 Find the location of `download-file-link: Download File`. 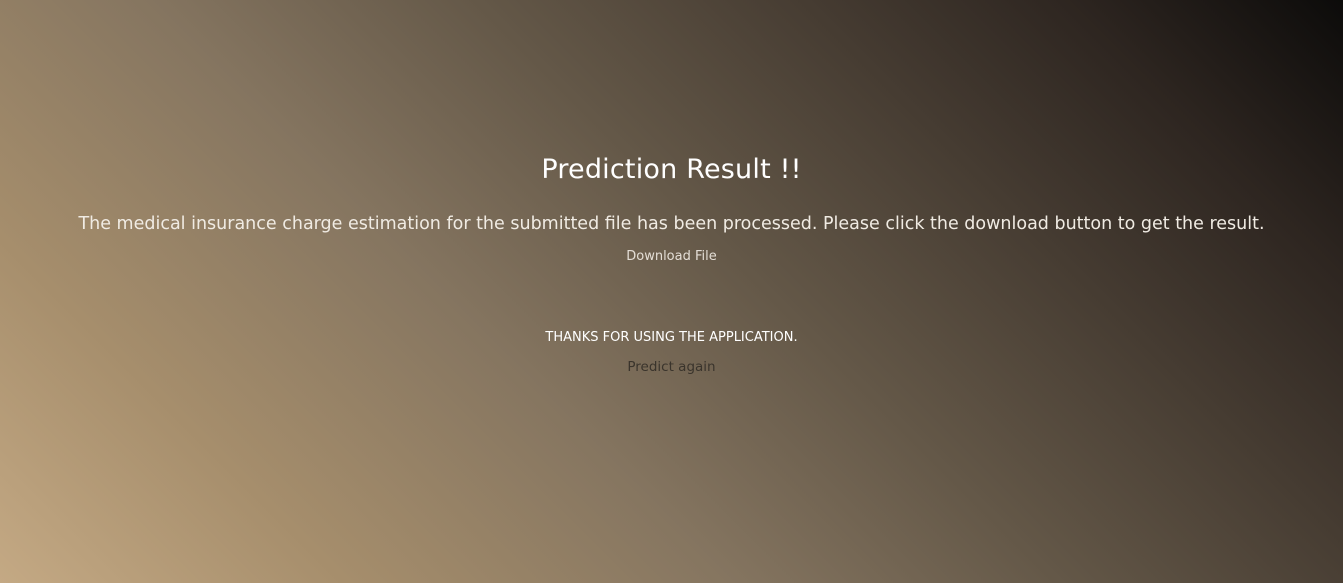

download-file-link: Download File is located at coordinates (671, 256).